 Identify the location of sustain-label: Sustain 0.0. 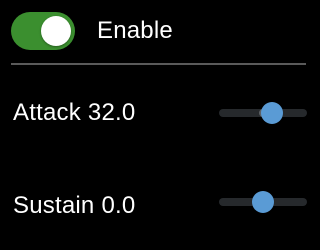
(74, 206).